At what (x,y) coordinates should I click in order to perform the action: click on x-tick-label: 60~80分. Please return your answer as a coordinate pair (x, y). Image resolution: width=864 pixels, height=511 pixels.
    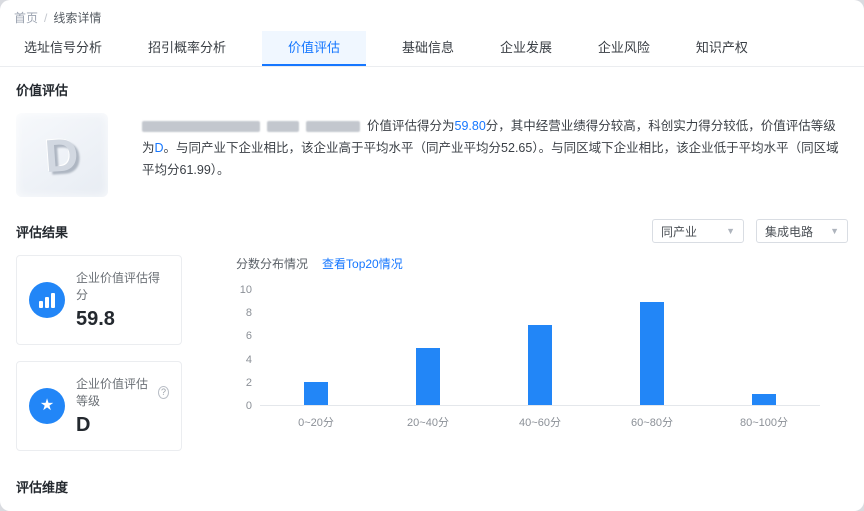
    Looking at the image, I should click on (652, 423).